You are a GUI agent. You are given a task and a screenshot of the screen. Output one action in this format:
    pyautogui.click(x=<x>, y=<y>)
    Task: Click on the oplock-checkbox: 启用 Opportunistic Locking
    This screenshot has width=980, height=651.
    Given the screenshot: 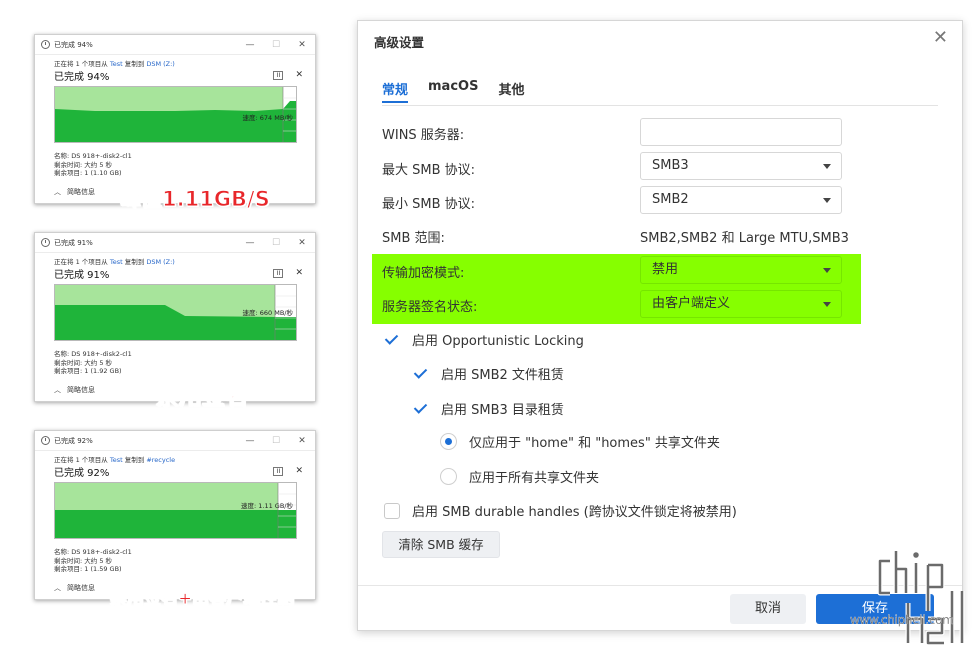 What is the action you would take?
    pyautogui.click(x=484, y=339)
    